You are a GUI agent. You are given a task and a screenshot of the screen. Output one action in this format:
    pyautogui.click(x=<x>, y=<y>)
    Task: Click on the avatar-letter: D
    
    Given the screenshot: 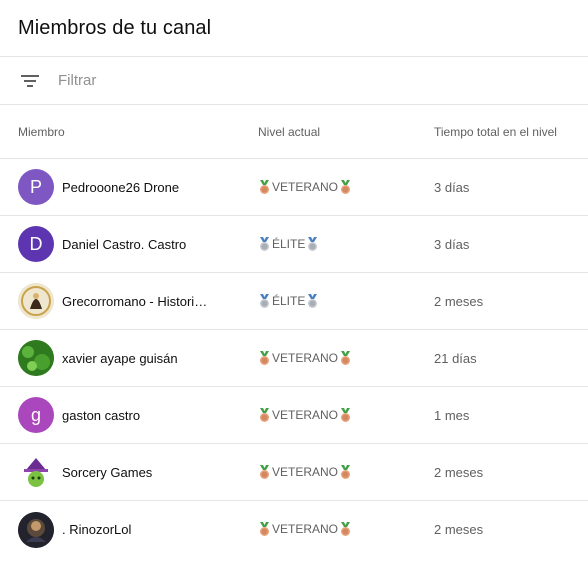 What is the action you would take?
    pyautogui.click(x=36, y=243)
    